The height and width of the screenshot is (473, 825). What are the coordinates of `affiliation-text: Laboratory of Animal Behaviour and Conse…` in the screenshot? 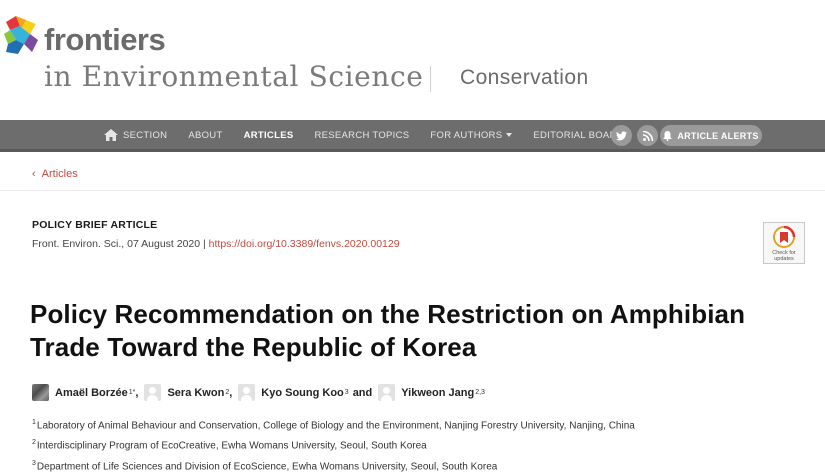 It's located at (335, 426).